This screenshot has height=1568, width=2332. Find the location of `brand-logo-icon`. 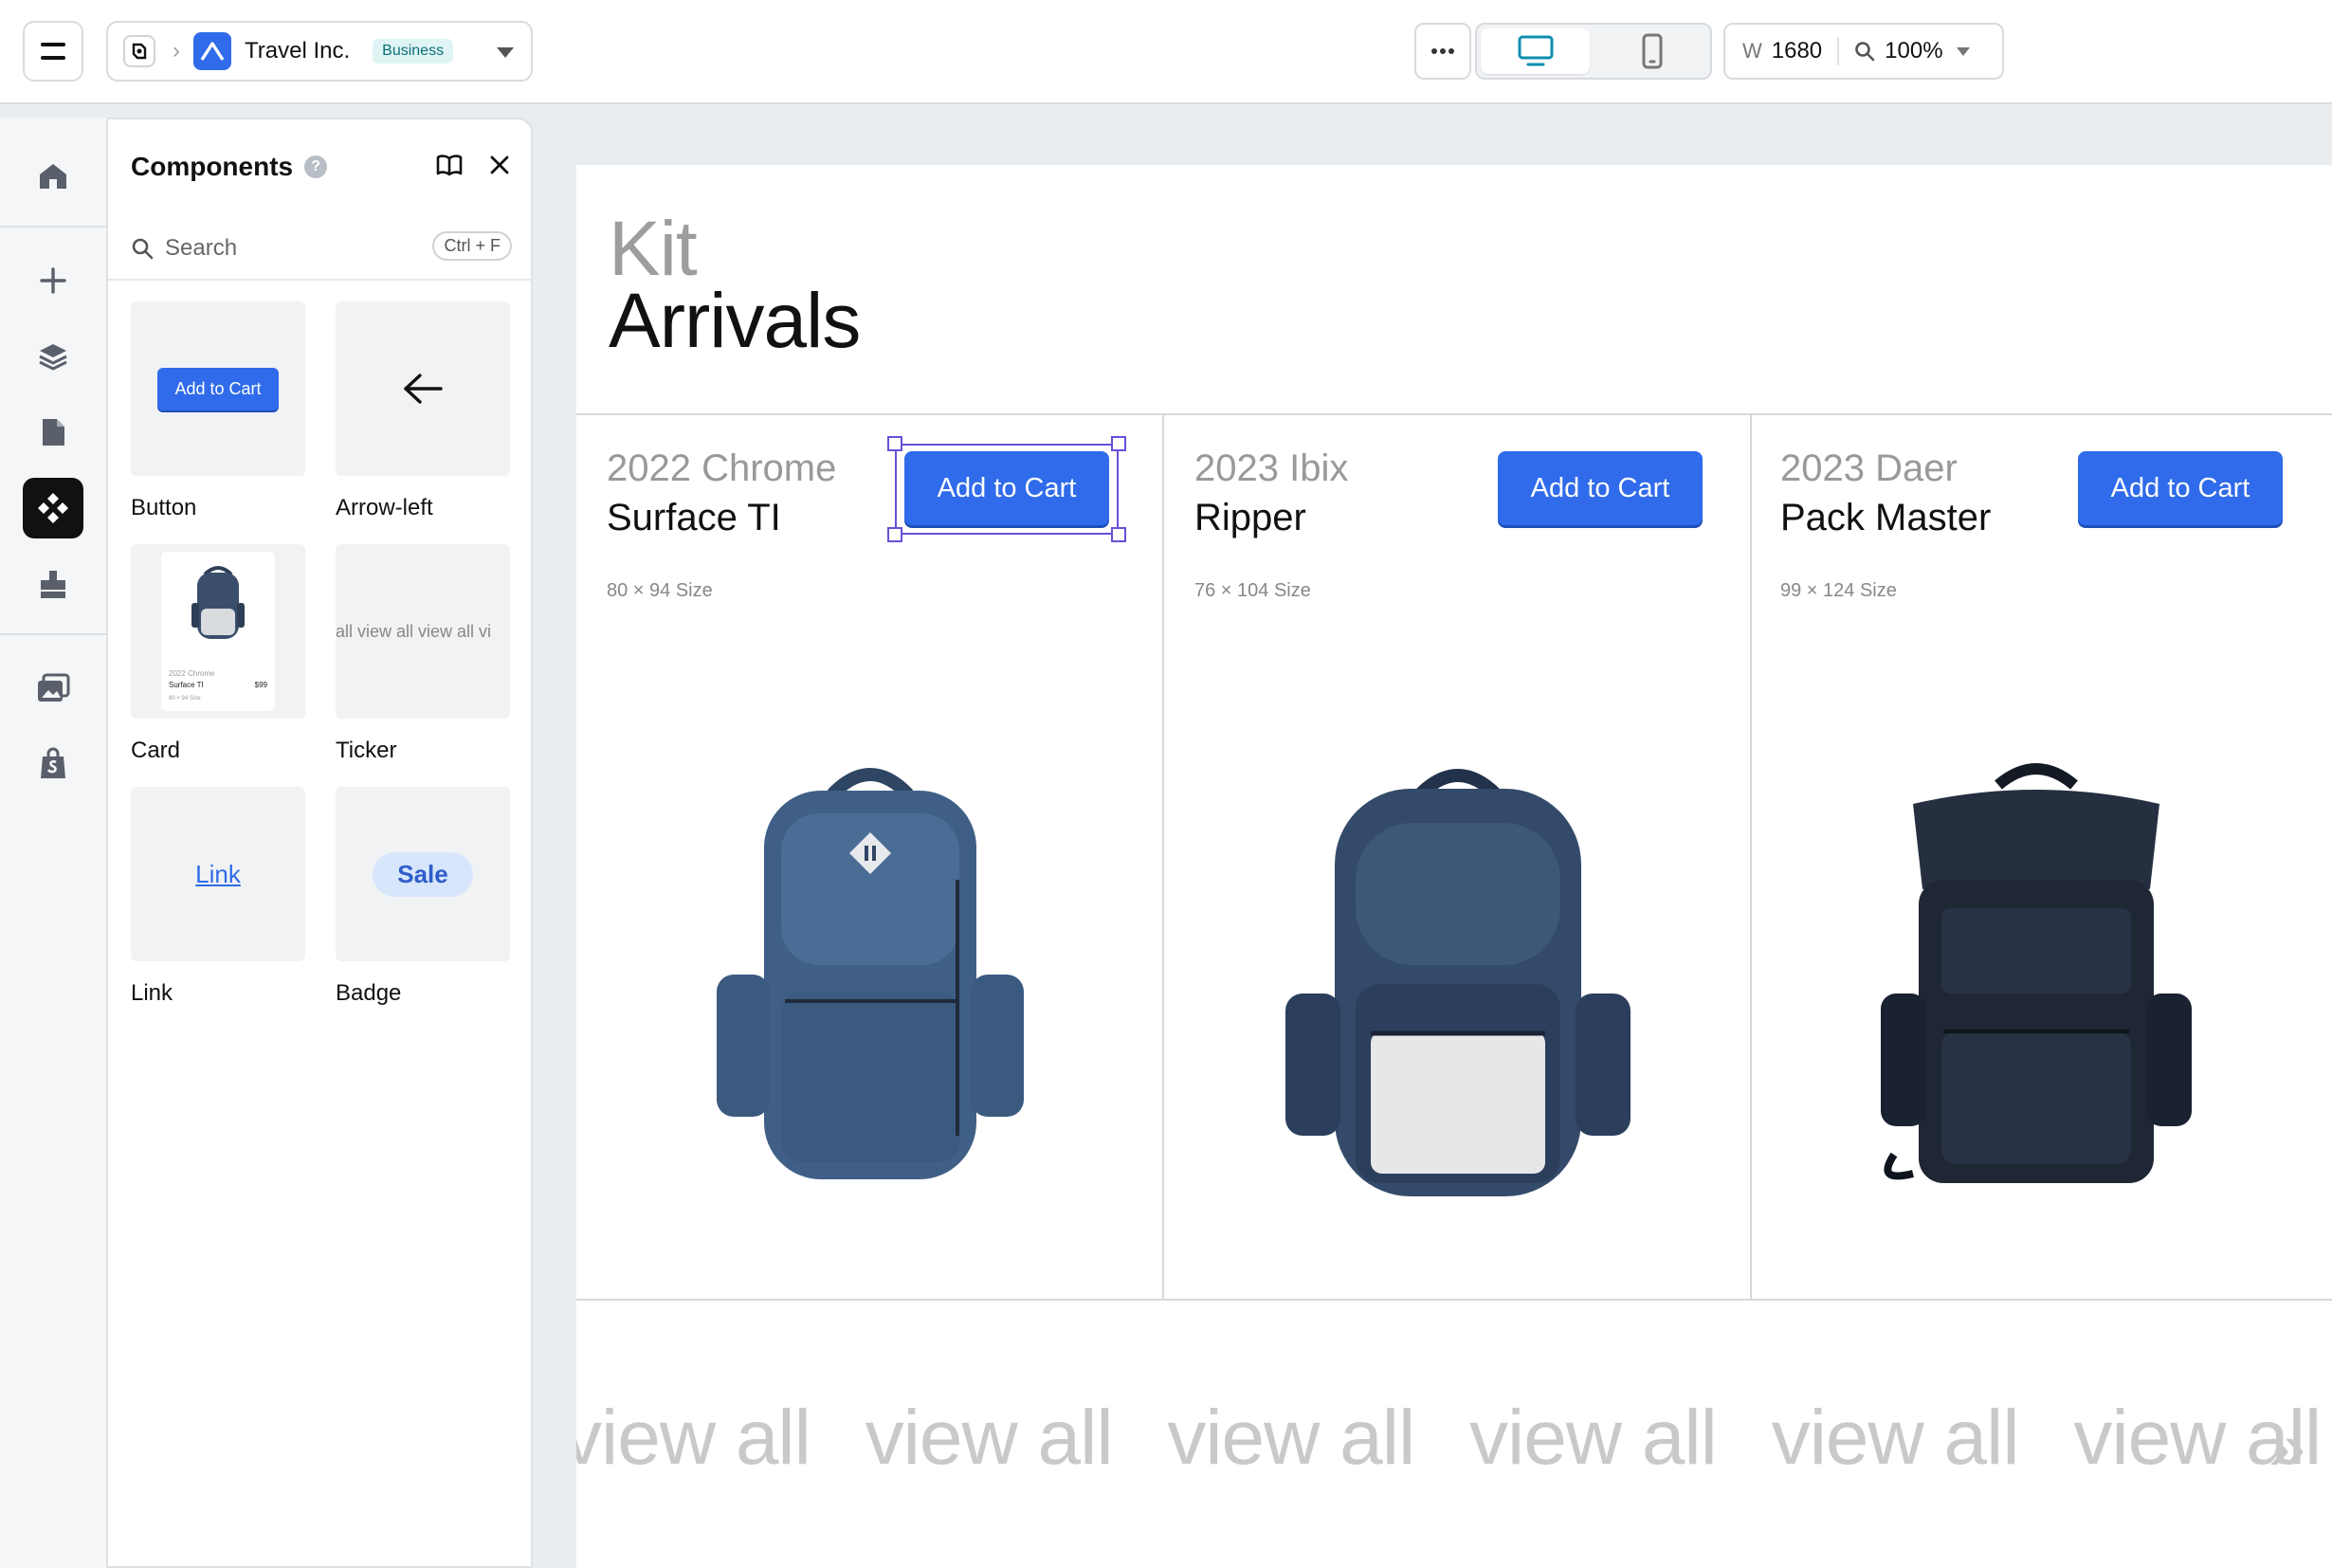

brand-logo-icon is located at coordinates (212, 51).